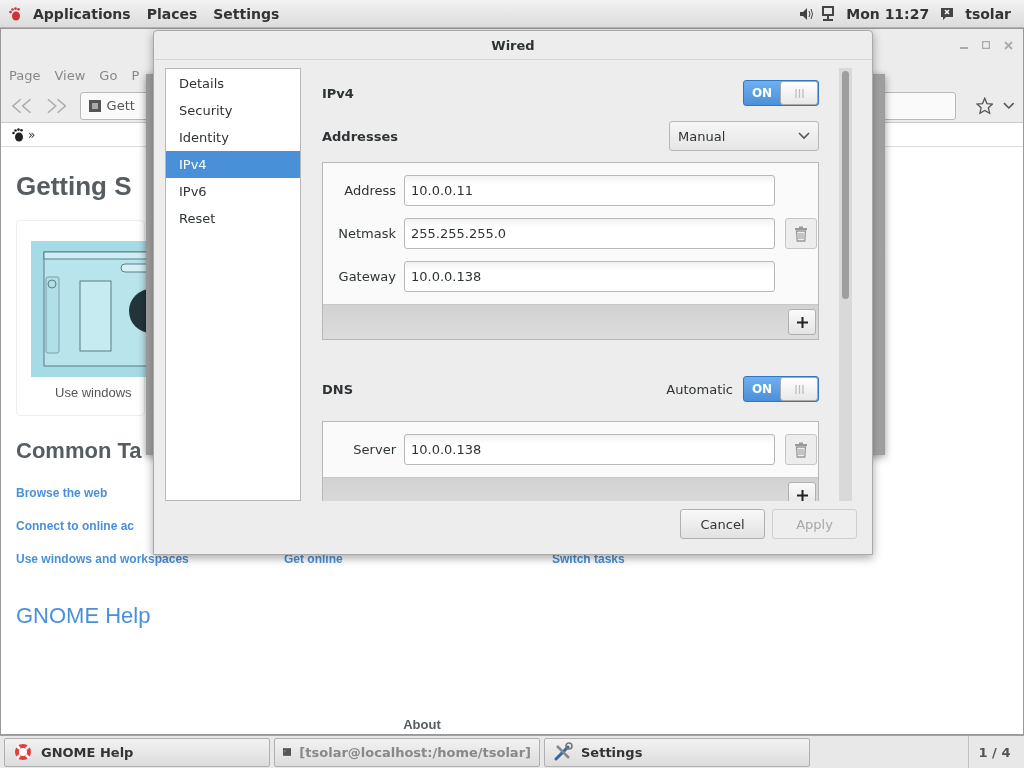 This screenshot has width=1024, height=768. Describe the element at coordinates (233, 83) in the screenshot. I see `sidebar-item: Details` at that location.